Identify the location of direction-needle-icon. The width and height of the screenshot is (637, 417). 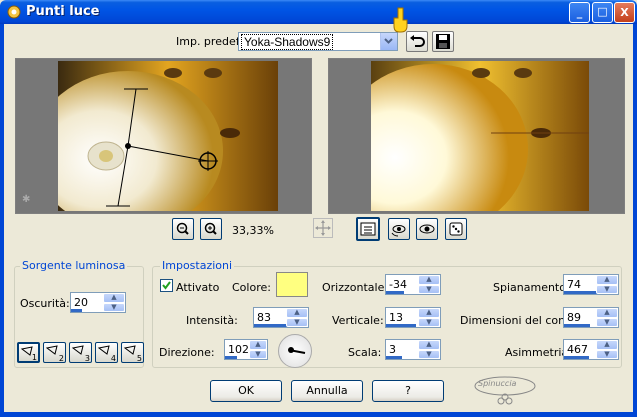
(297, 350).